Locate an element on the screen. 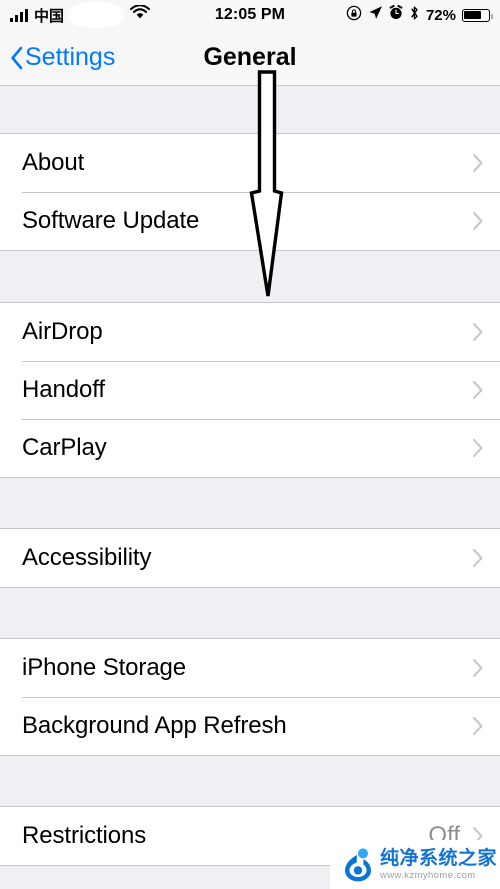 This screenshot has width=500, height=889. row-label: Software Update is located at coordinates (111, 220).